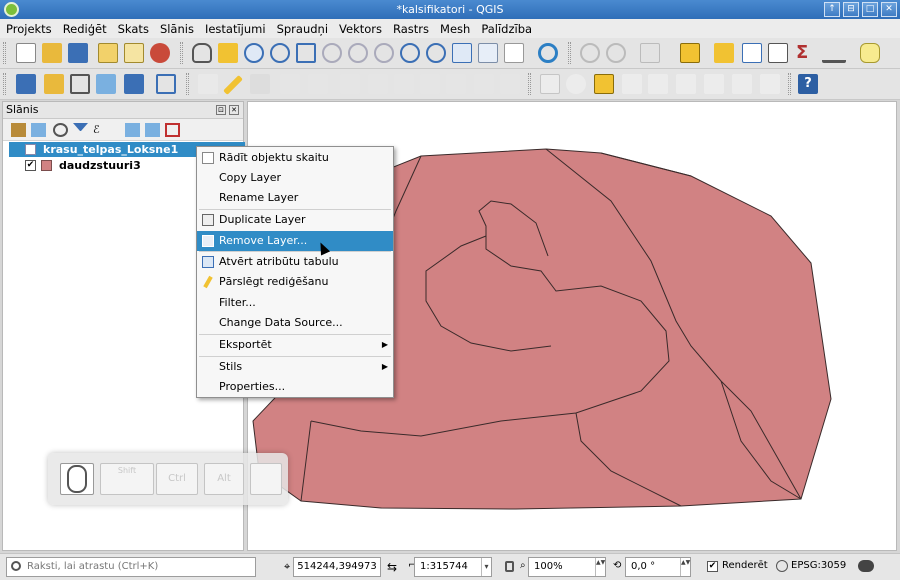  What do you see at coordinates (228, 53) in the screenshot?
I see `pan-to-selection-icon` at bounding box center [228, 53].